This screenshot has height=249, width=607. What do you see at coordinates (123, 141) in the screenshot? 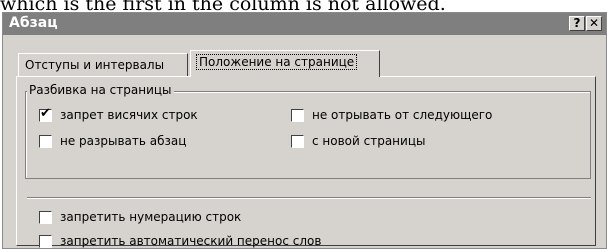
I see `checkbox-label: не разрывать абзац` at bounding box center [123, 141].